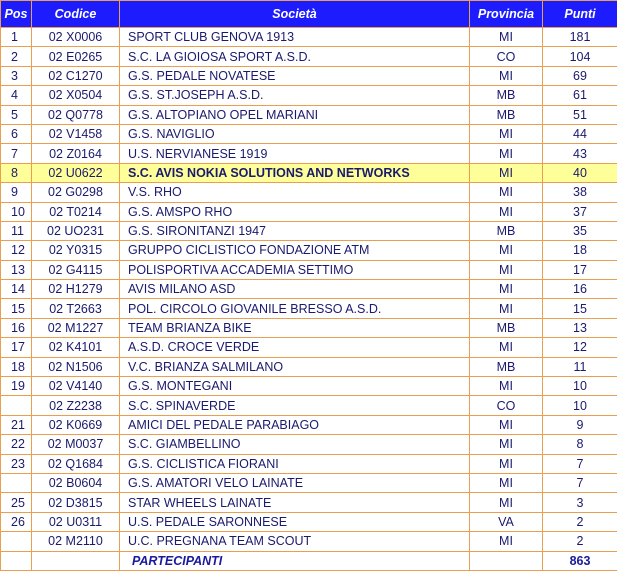 This screenshot has width=617, height=576. What do you see at coordinates (579, 76) in the screenshot?
I see `cell-punti: 69` at bounding box center [579, 76].